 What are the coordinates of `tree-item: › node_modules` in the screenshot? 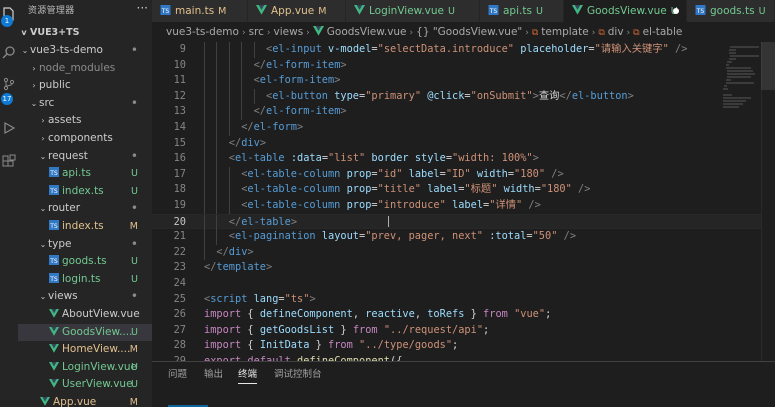 It's located at (85, 69).